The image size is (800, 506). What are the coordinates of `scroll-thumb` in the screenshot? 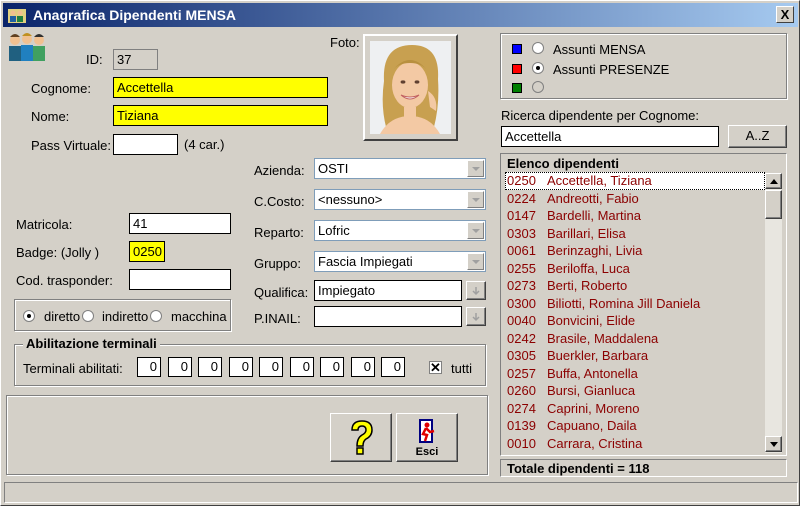 It's located at (773, 204).